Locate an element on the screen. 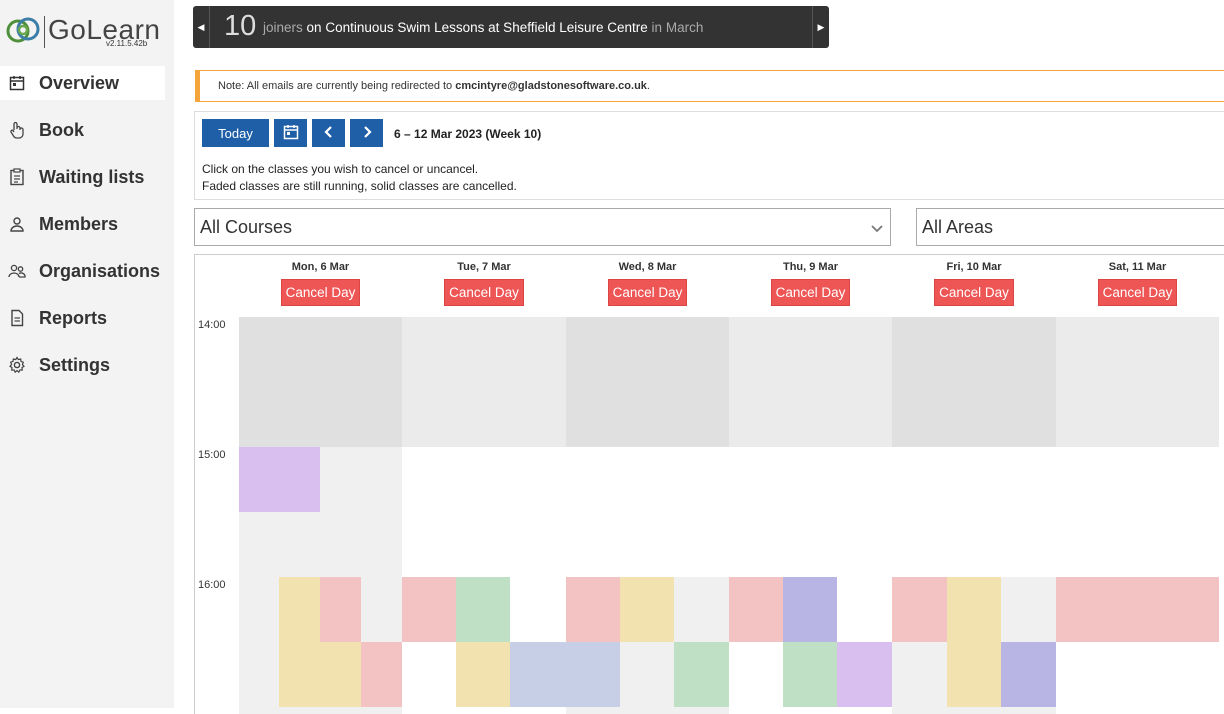  hand-pointer-icon is located at coordinates (17, 130).